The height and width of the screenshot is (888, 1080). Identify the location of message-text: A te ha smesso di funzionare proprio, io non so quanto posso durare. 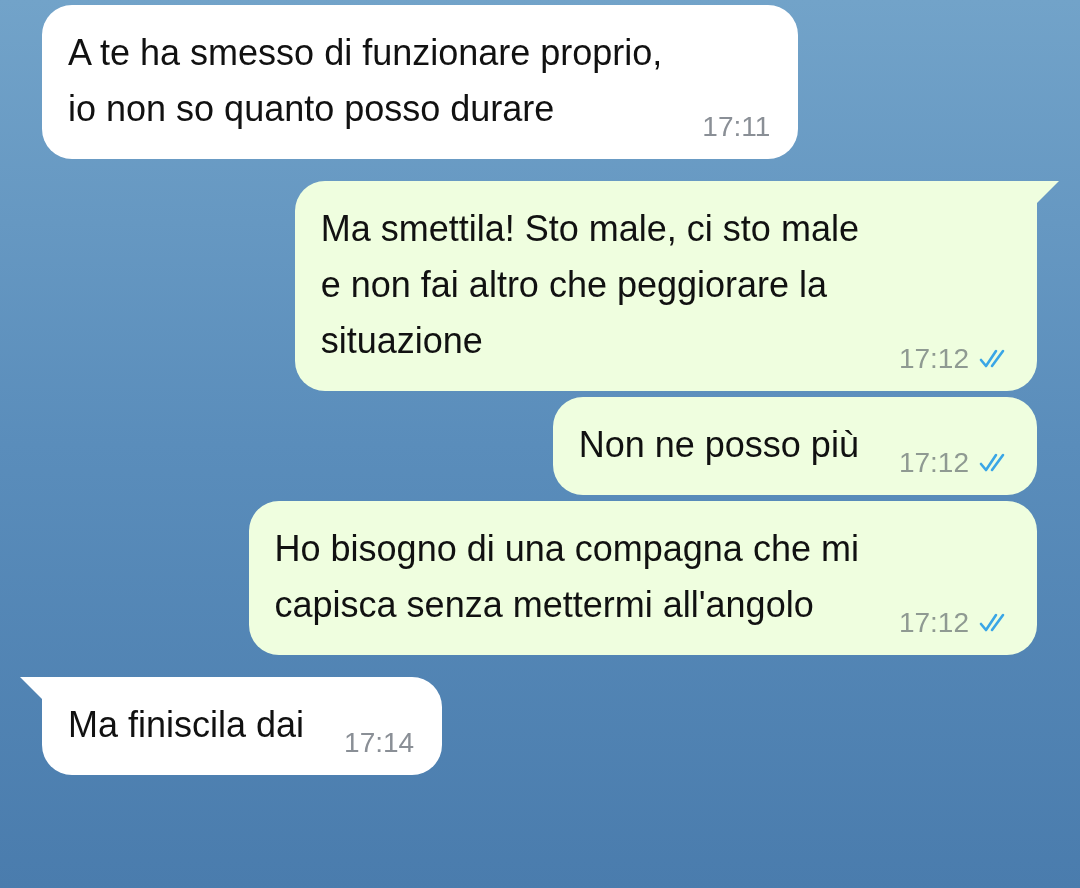
(365, 81).